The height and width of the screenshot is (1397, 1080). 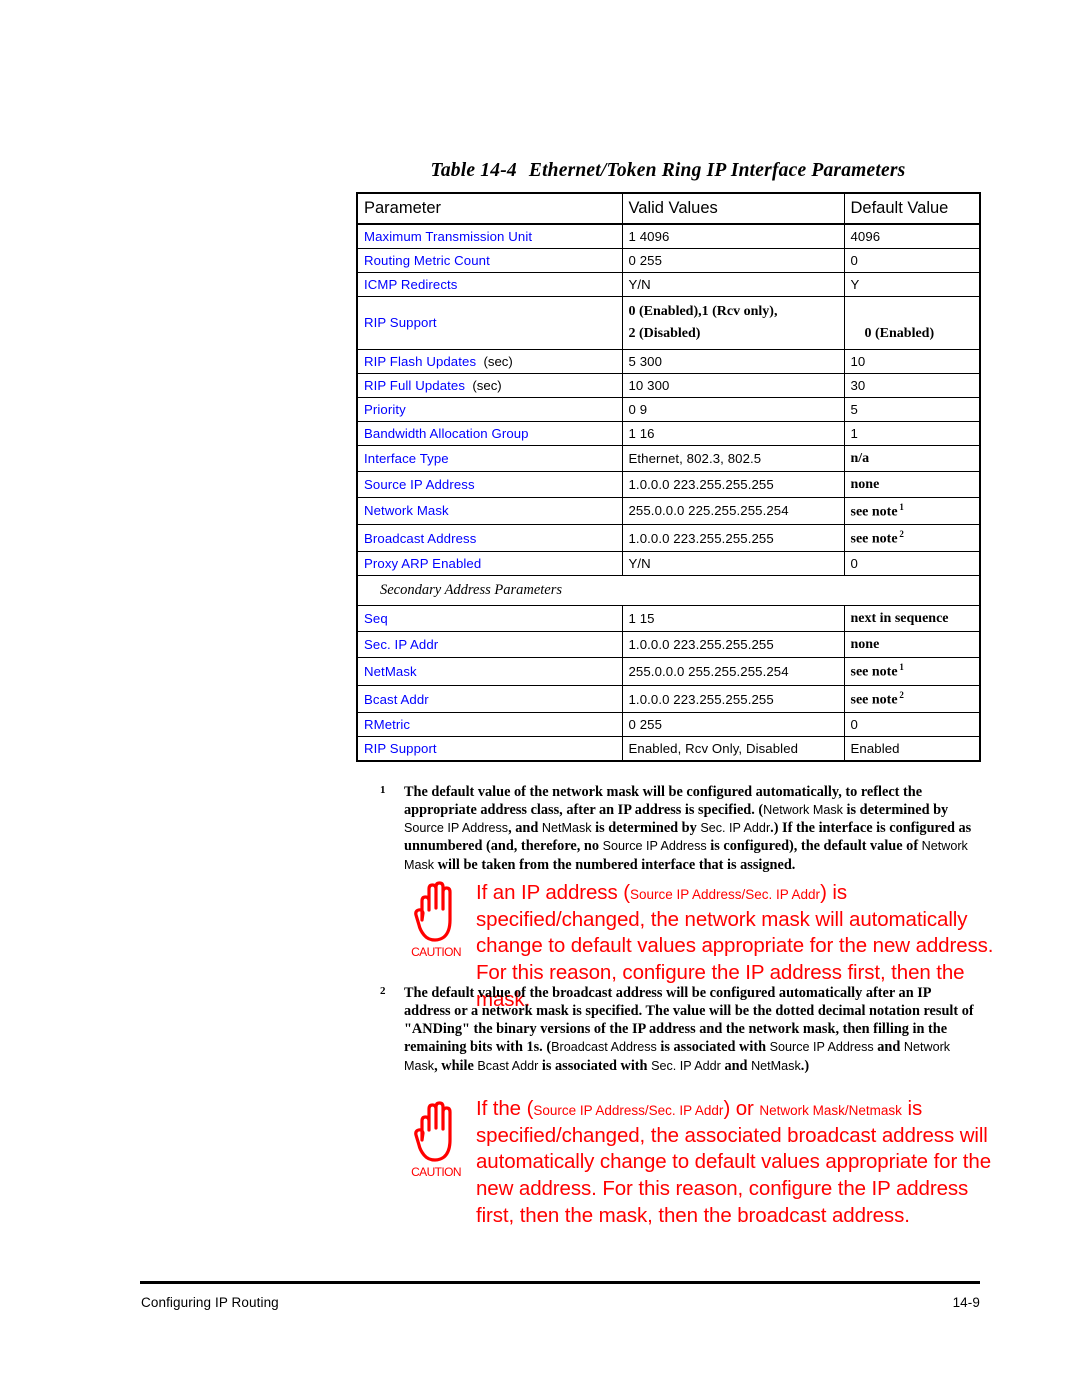 What do you see at coordinates (668, 725) in the screenshot?
I see `table-row: RMetric 0 255 0` at bounding box center [668, 725].